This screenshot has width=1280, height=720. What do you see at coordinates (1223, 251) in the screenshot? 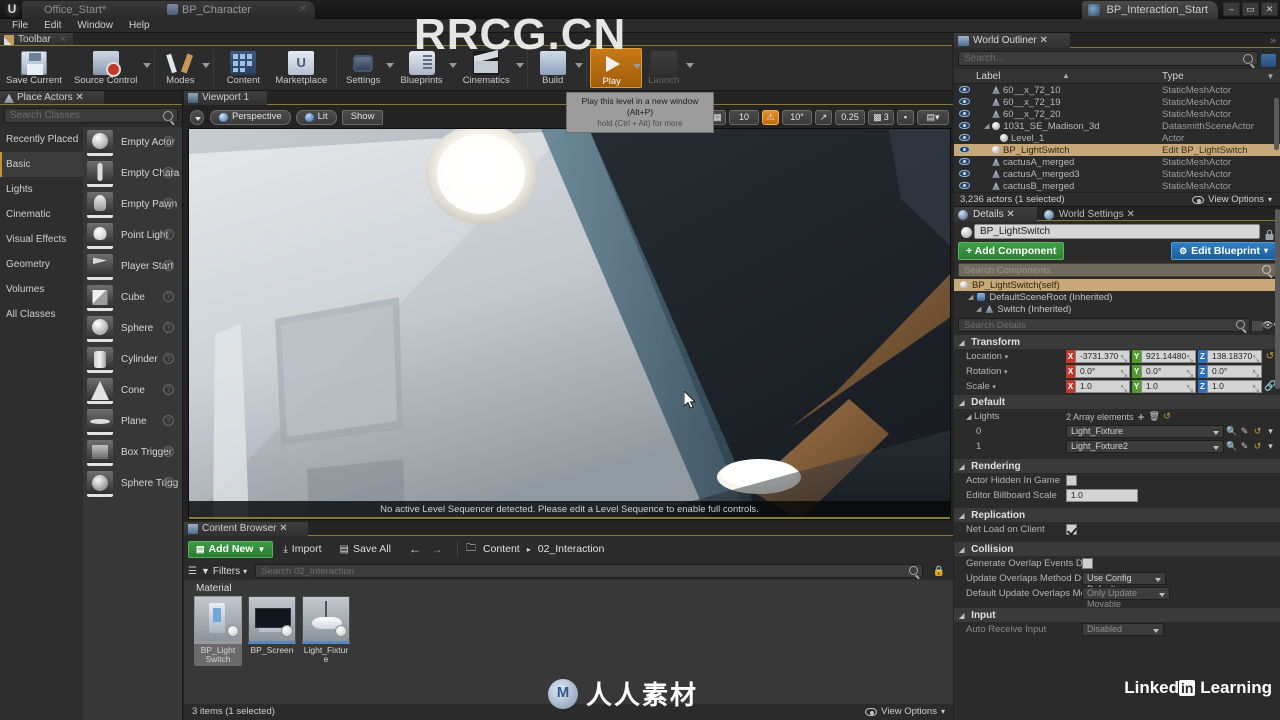
I see `edit-blueprint-button: ⚙ Edit Blueprint ▾` at bounding box center [1223, 251].